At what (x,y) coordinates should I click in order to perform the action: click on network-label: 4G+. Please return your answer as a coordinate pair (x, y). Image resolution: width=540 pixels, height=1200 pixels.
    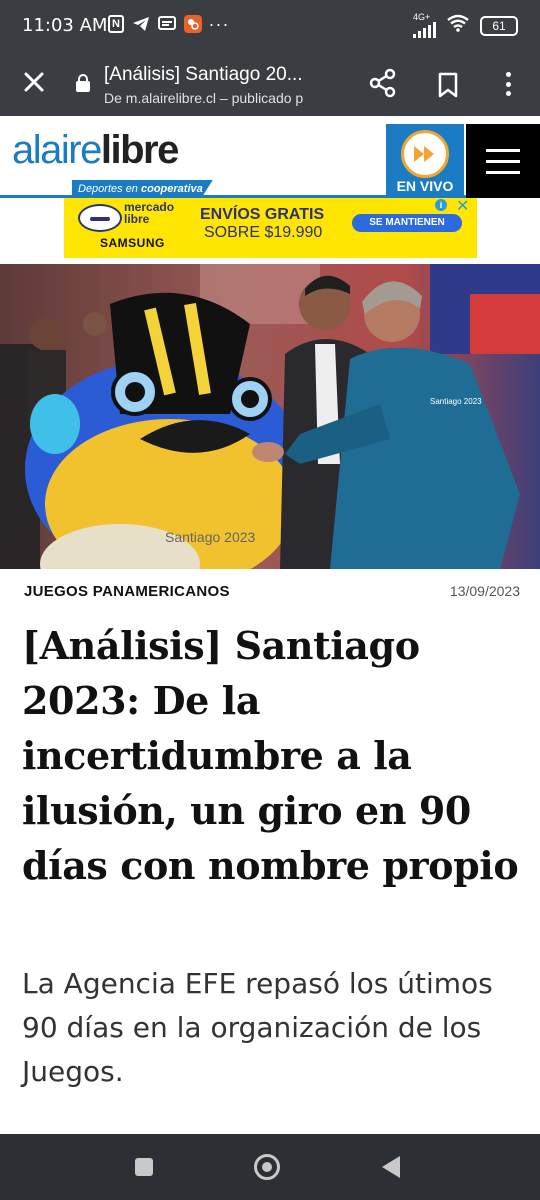
    Looking at the image, I should click on (422, 17).